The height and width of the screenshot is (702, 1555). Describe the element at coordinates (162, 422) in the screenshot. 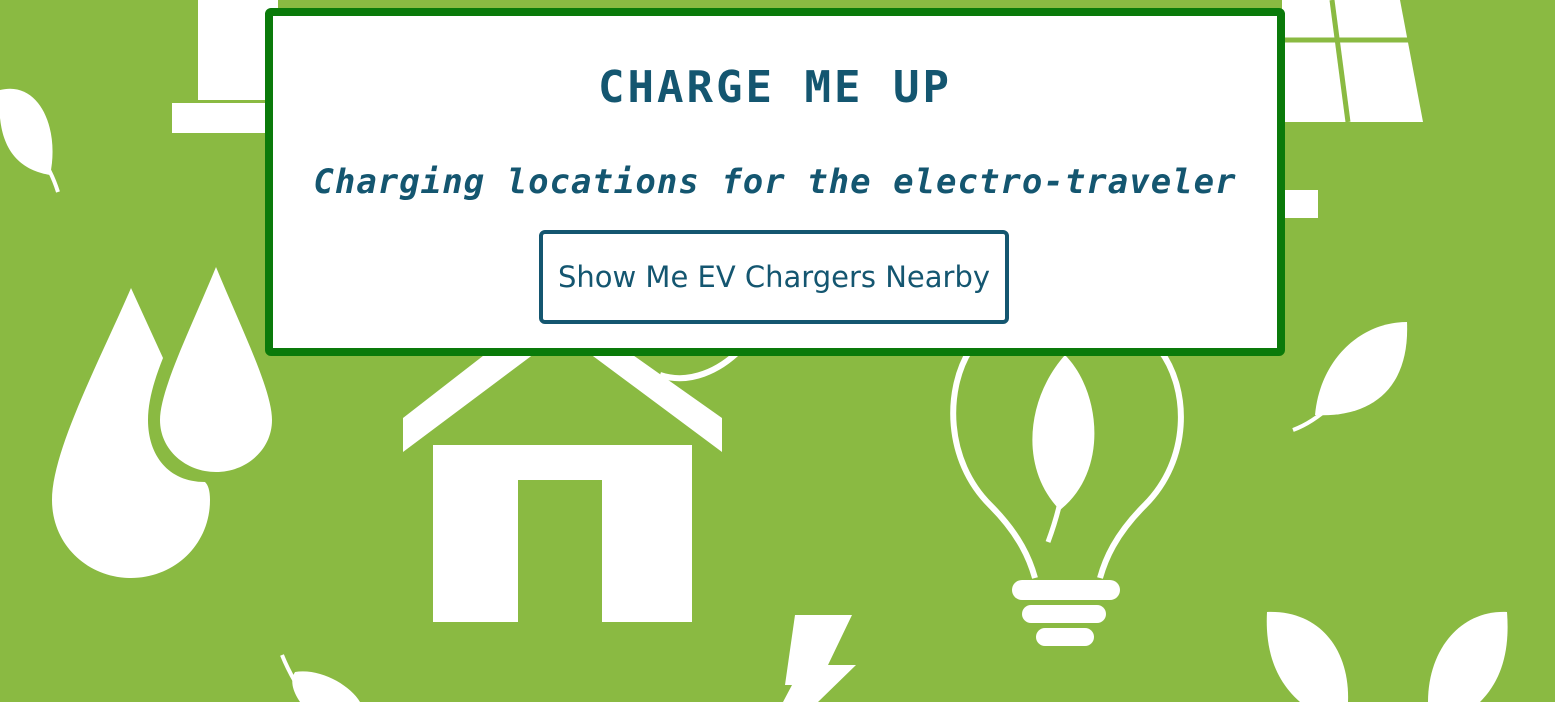

I see `water-drops-icon` at that location.